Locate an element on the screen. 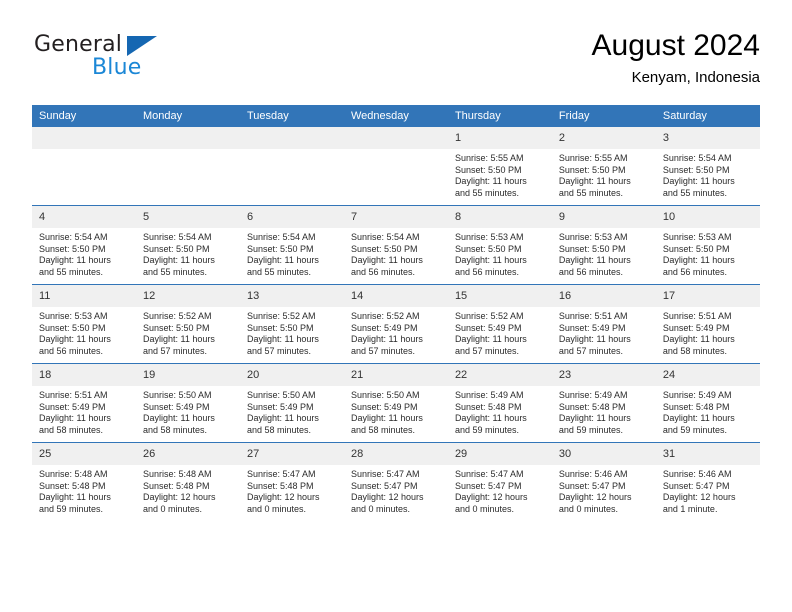  day-number: 8 is located at coordinates (499, 217).